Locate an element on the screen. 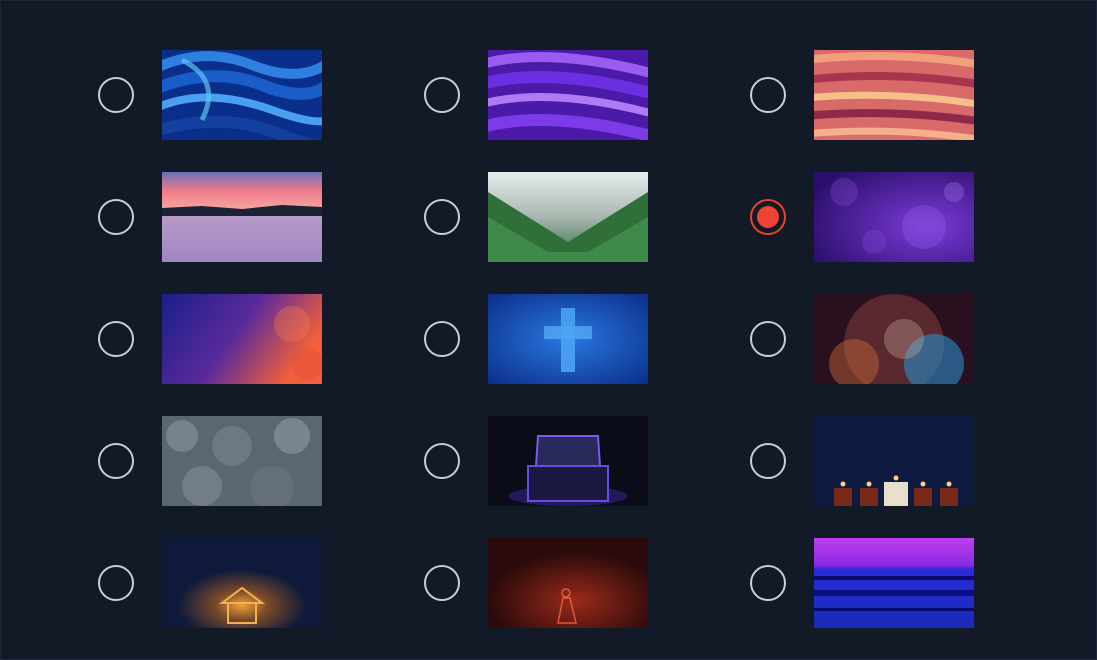  glowing-box-icon is located at coordinates (568, 461).